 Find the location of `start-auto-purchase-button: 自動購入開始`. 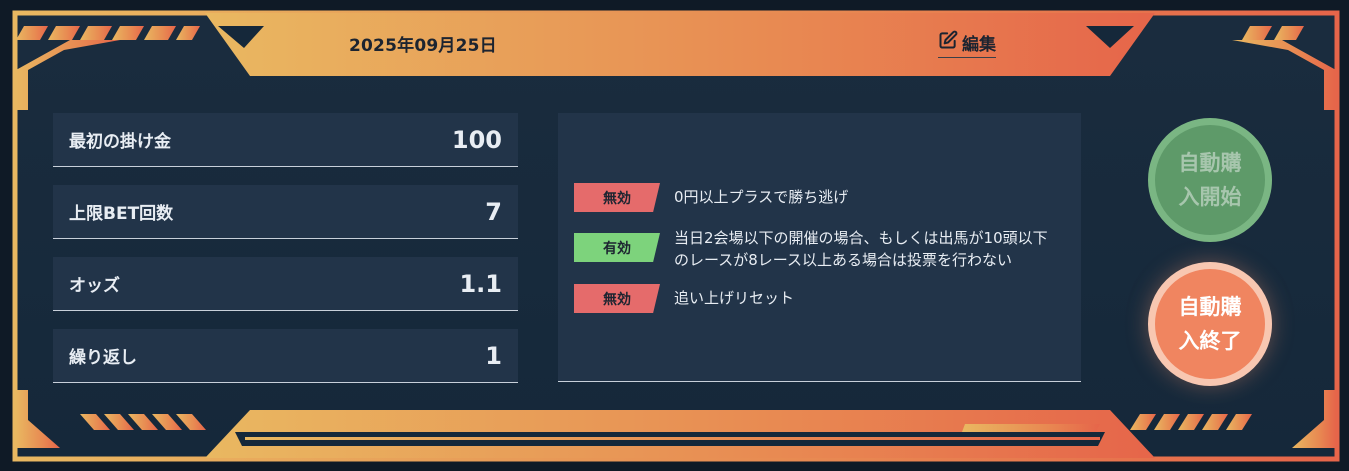

start-auto-purchase-button: 自動購入開始 is located at coordinates (1210, 180).